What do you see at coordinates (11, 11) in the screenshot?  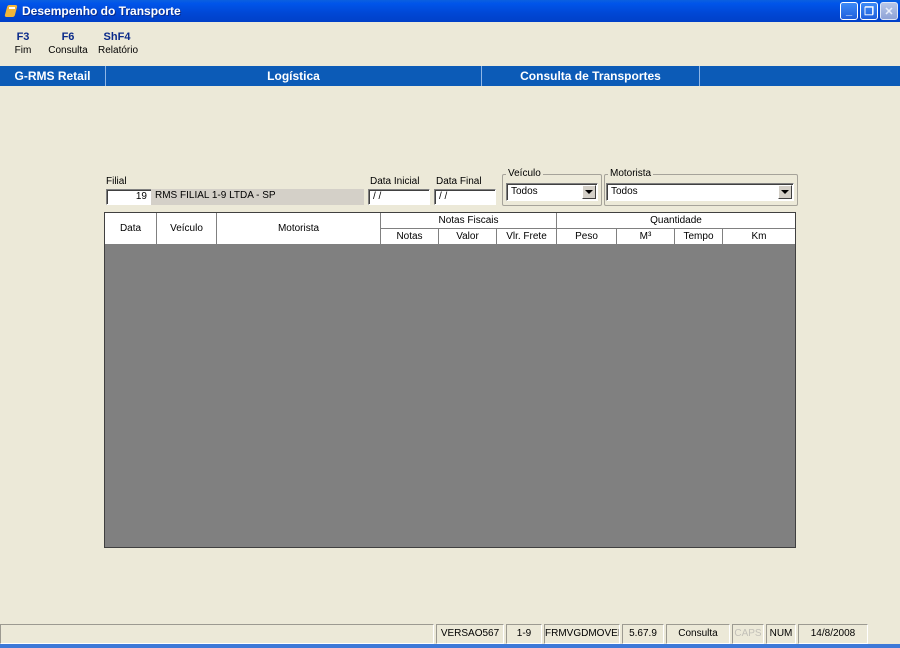 I see `app-icon` at bounding box center [11, 11].